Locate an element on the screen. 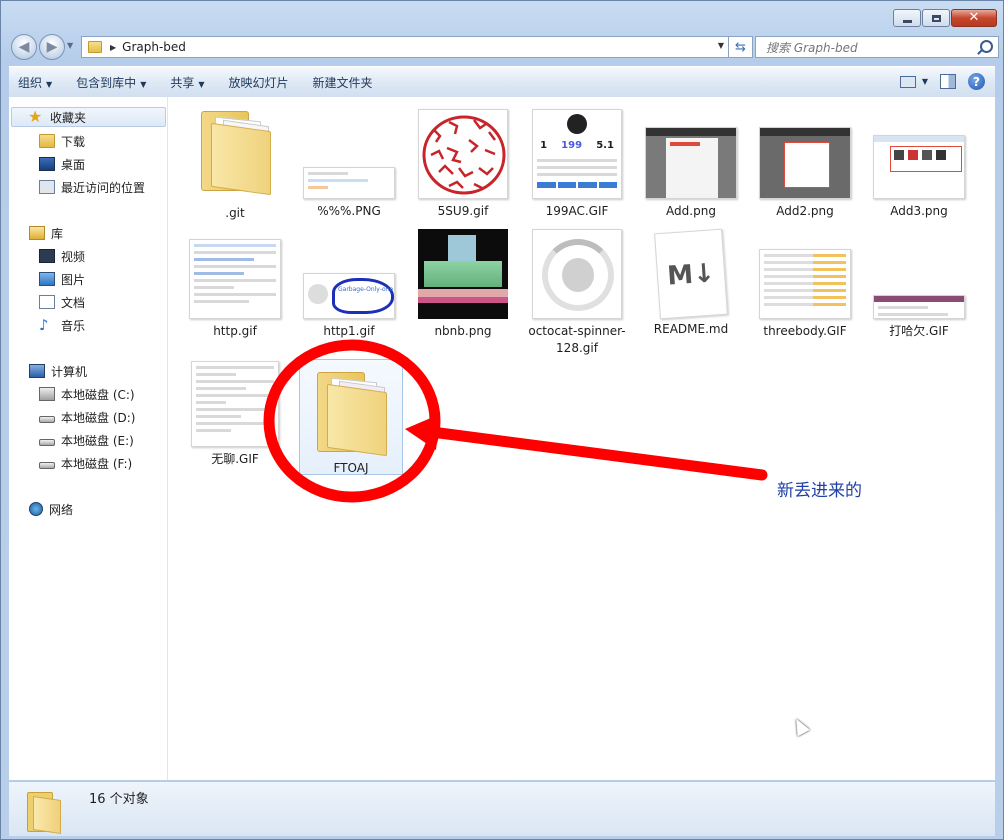 Image resolution: width=1004 pixels, height=840 pixels. sidebar-item-disk-c: 本地磁盘 (C:) is located at coordinates (87, 394).